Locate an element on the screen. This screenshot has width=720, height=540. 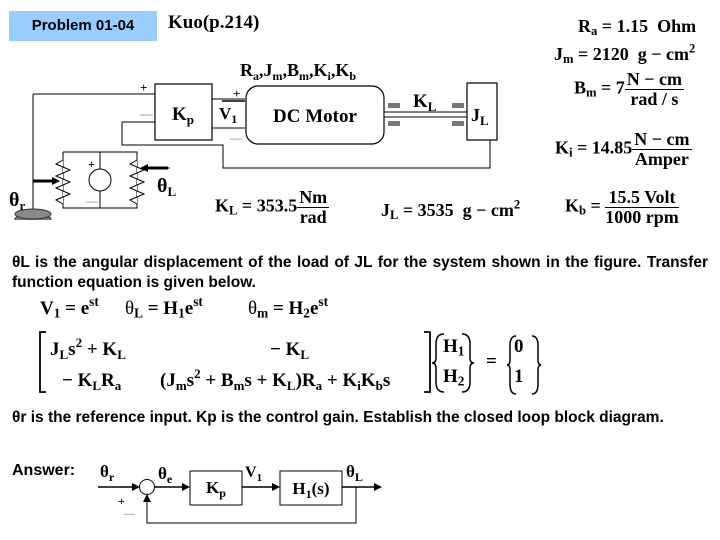
v1-label: V1 is located at coordinates (228, 115).